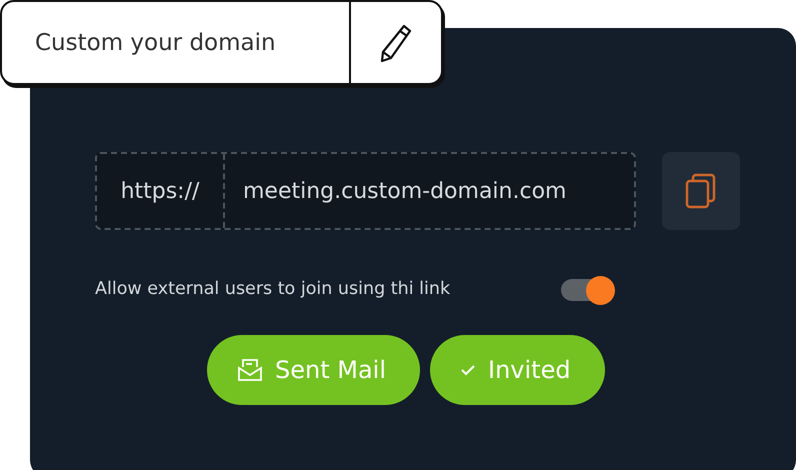  What do you see at coordinates (517, 370) in the screenshot?
I see `invited-button: Invited` at bounding box center [517, 370].